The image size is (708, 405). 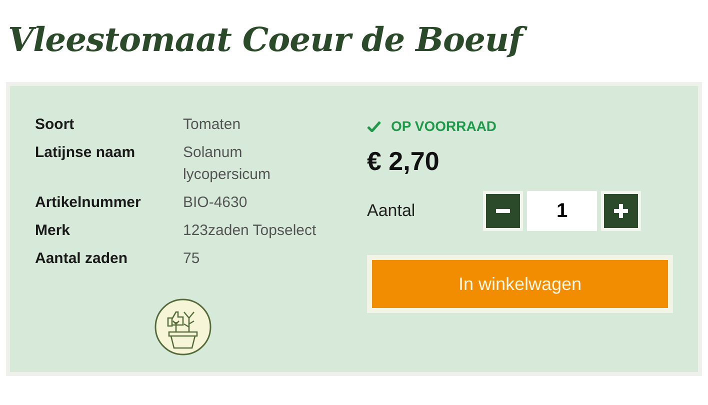 What do you see at coordinates (85, 153) in the screenshot?
I see `spec-label: Latijnse naam` at bounding box center [85, 153].